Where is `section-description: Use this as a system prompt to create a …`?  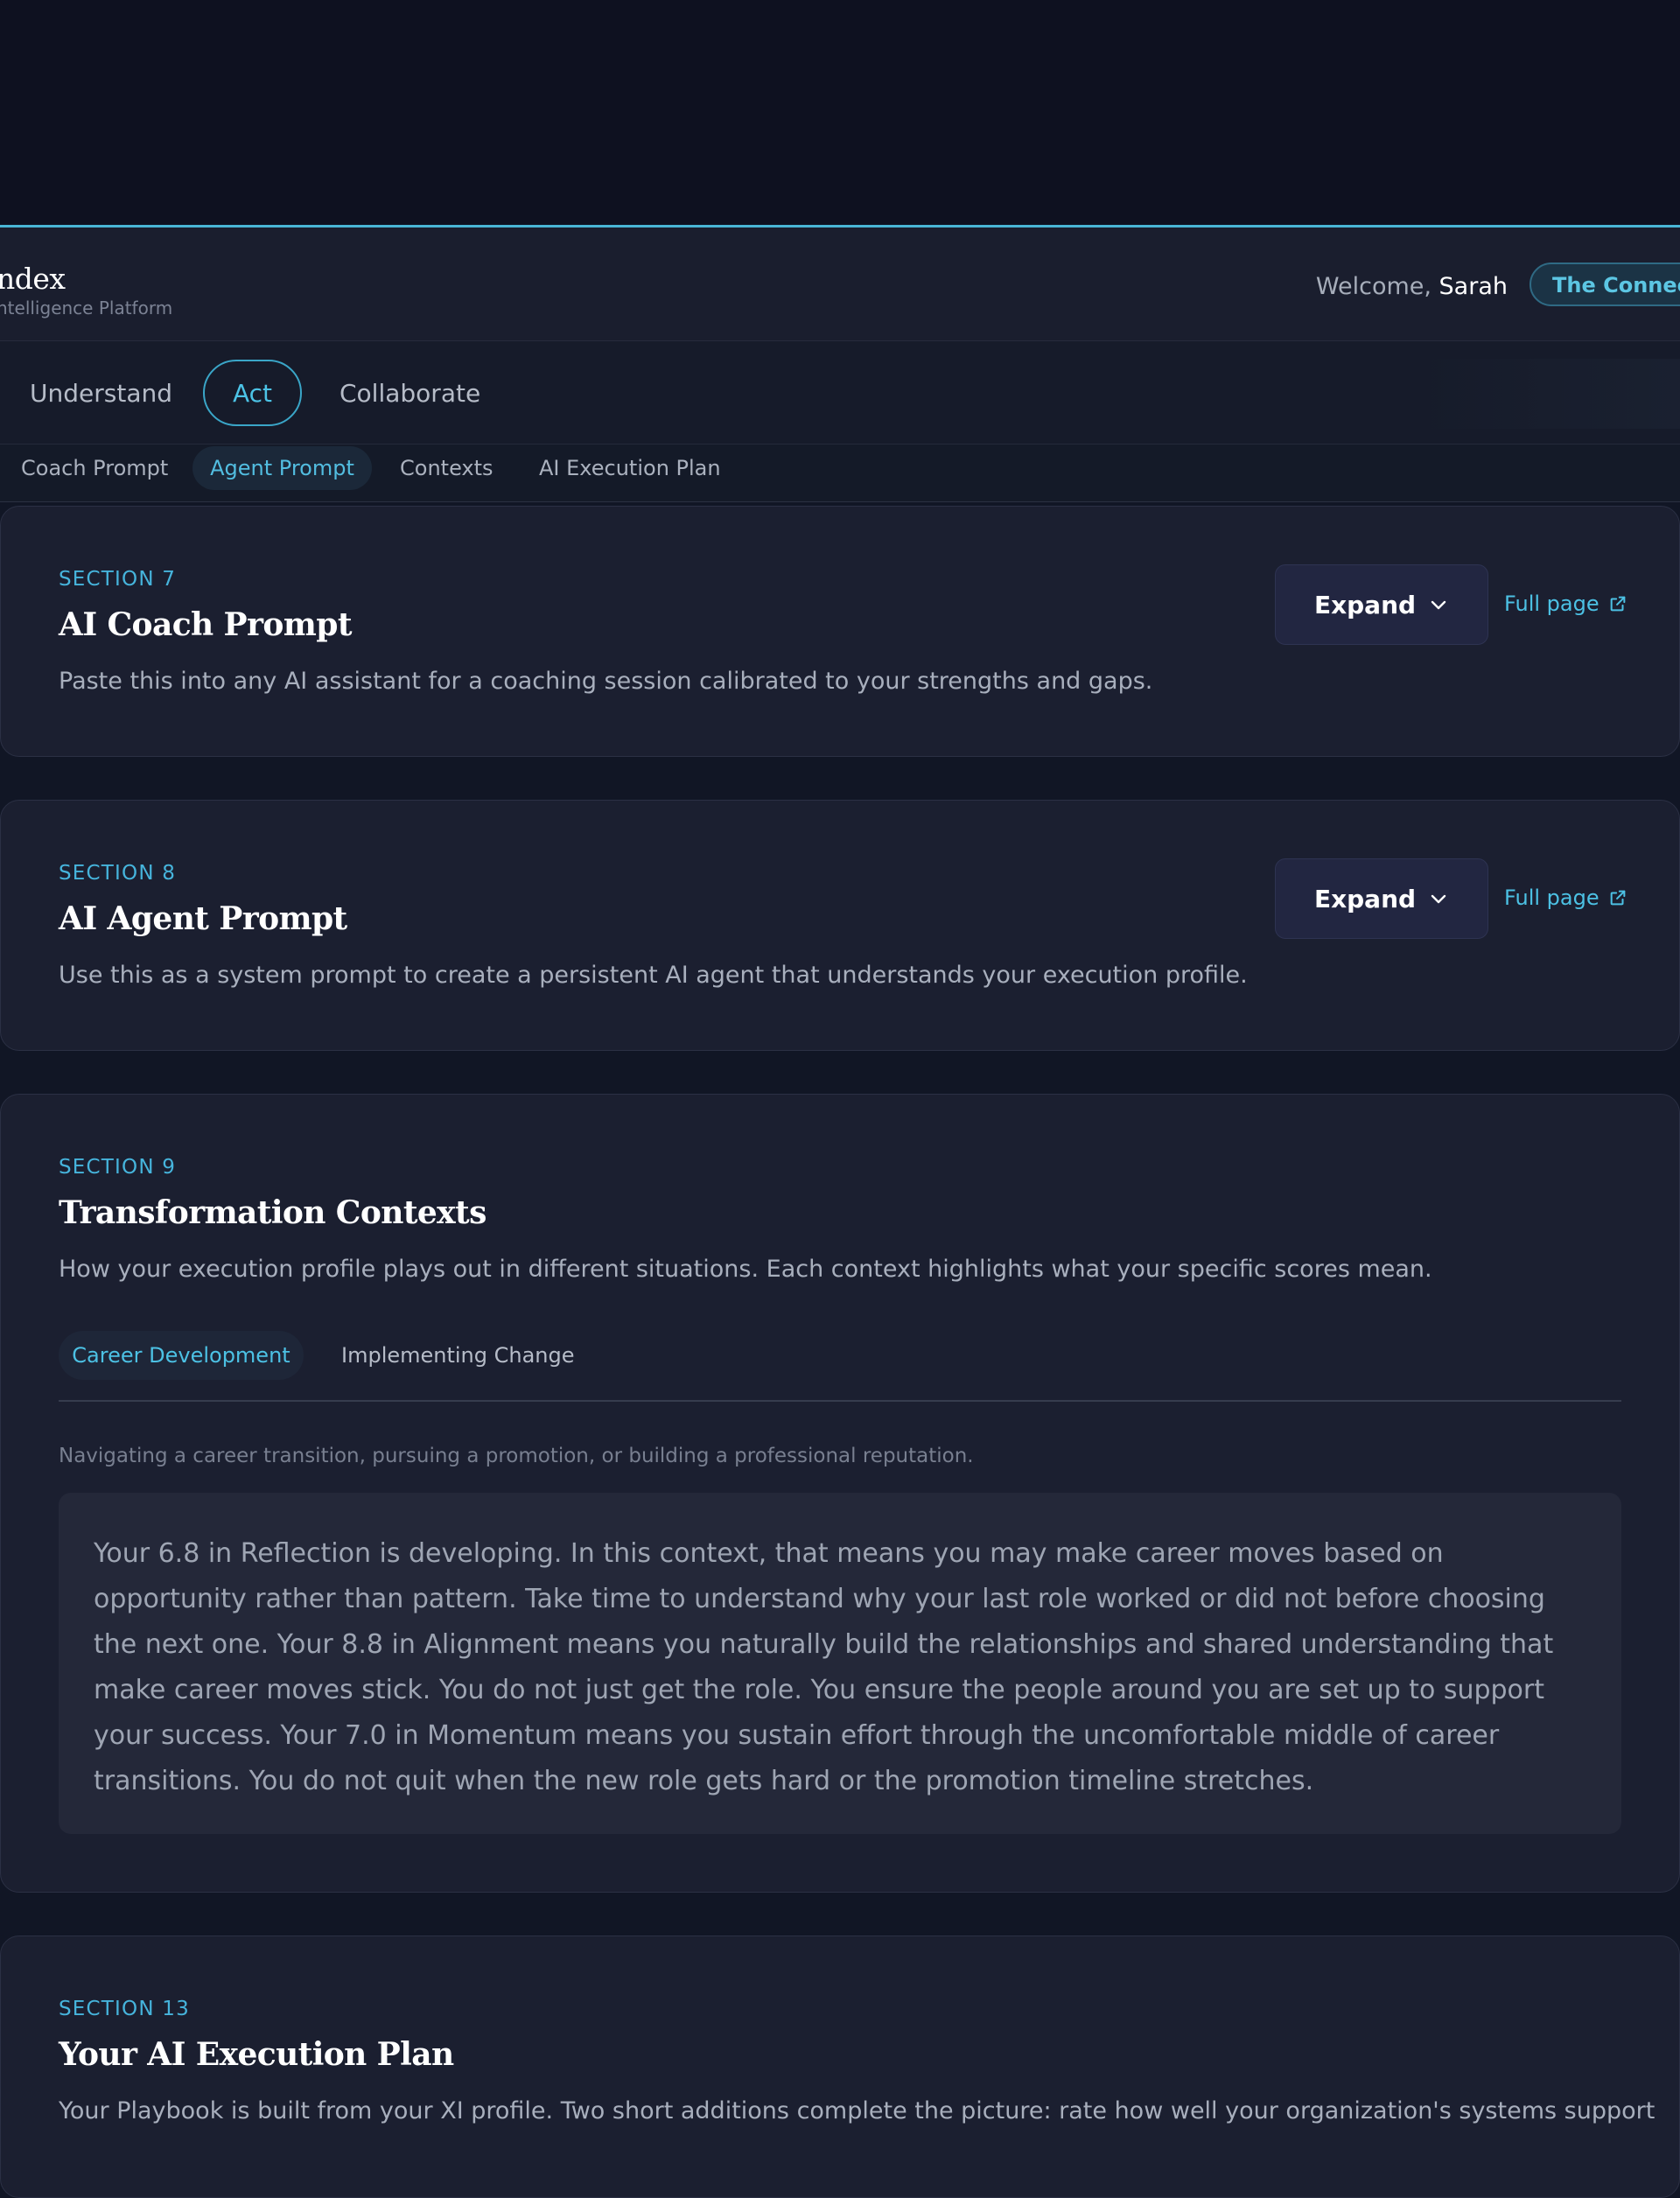
section-description: Use this as a system prompt to create a … is located at coordinates (653, 975).